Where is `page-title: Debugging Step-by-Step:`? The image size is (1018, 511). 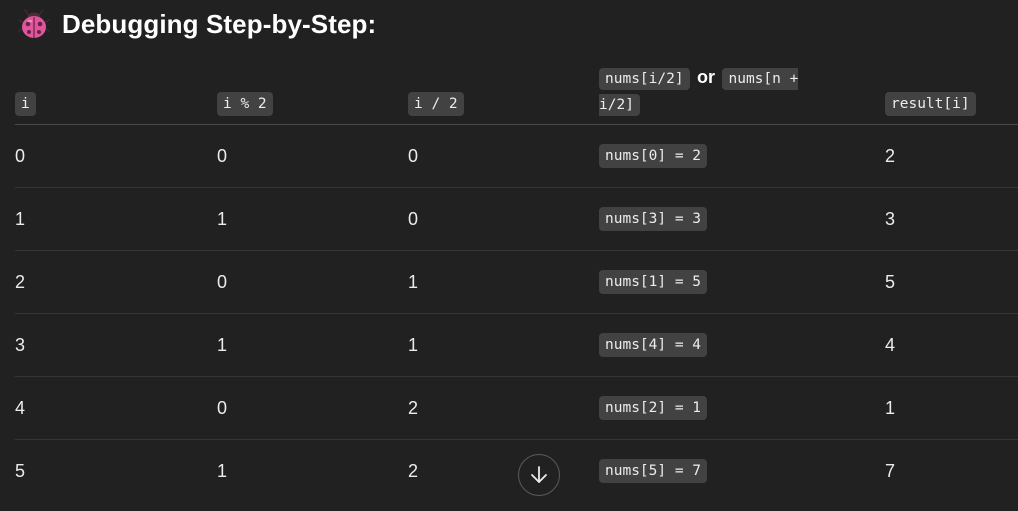 page-title: Debugging Step-by-Step: is located at coordinates (219, 23).